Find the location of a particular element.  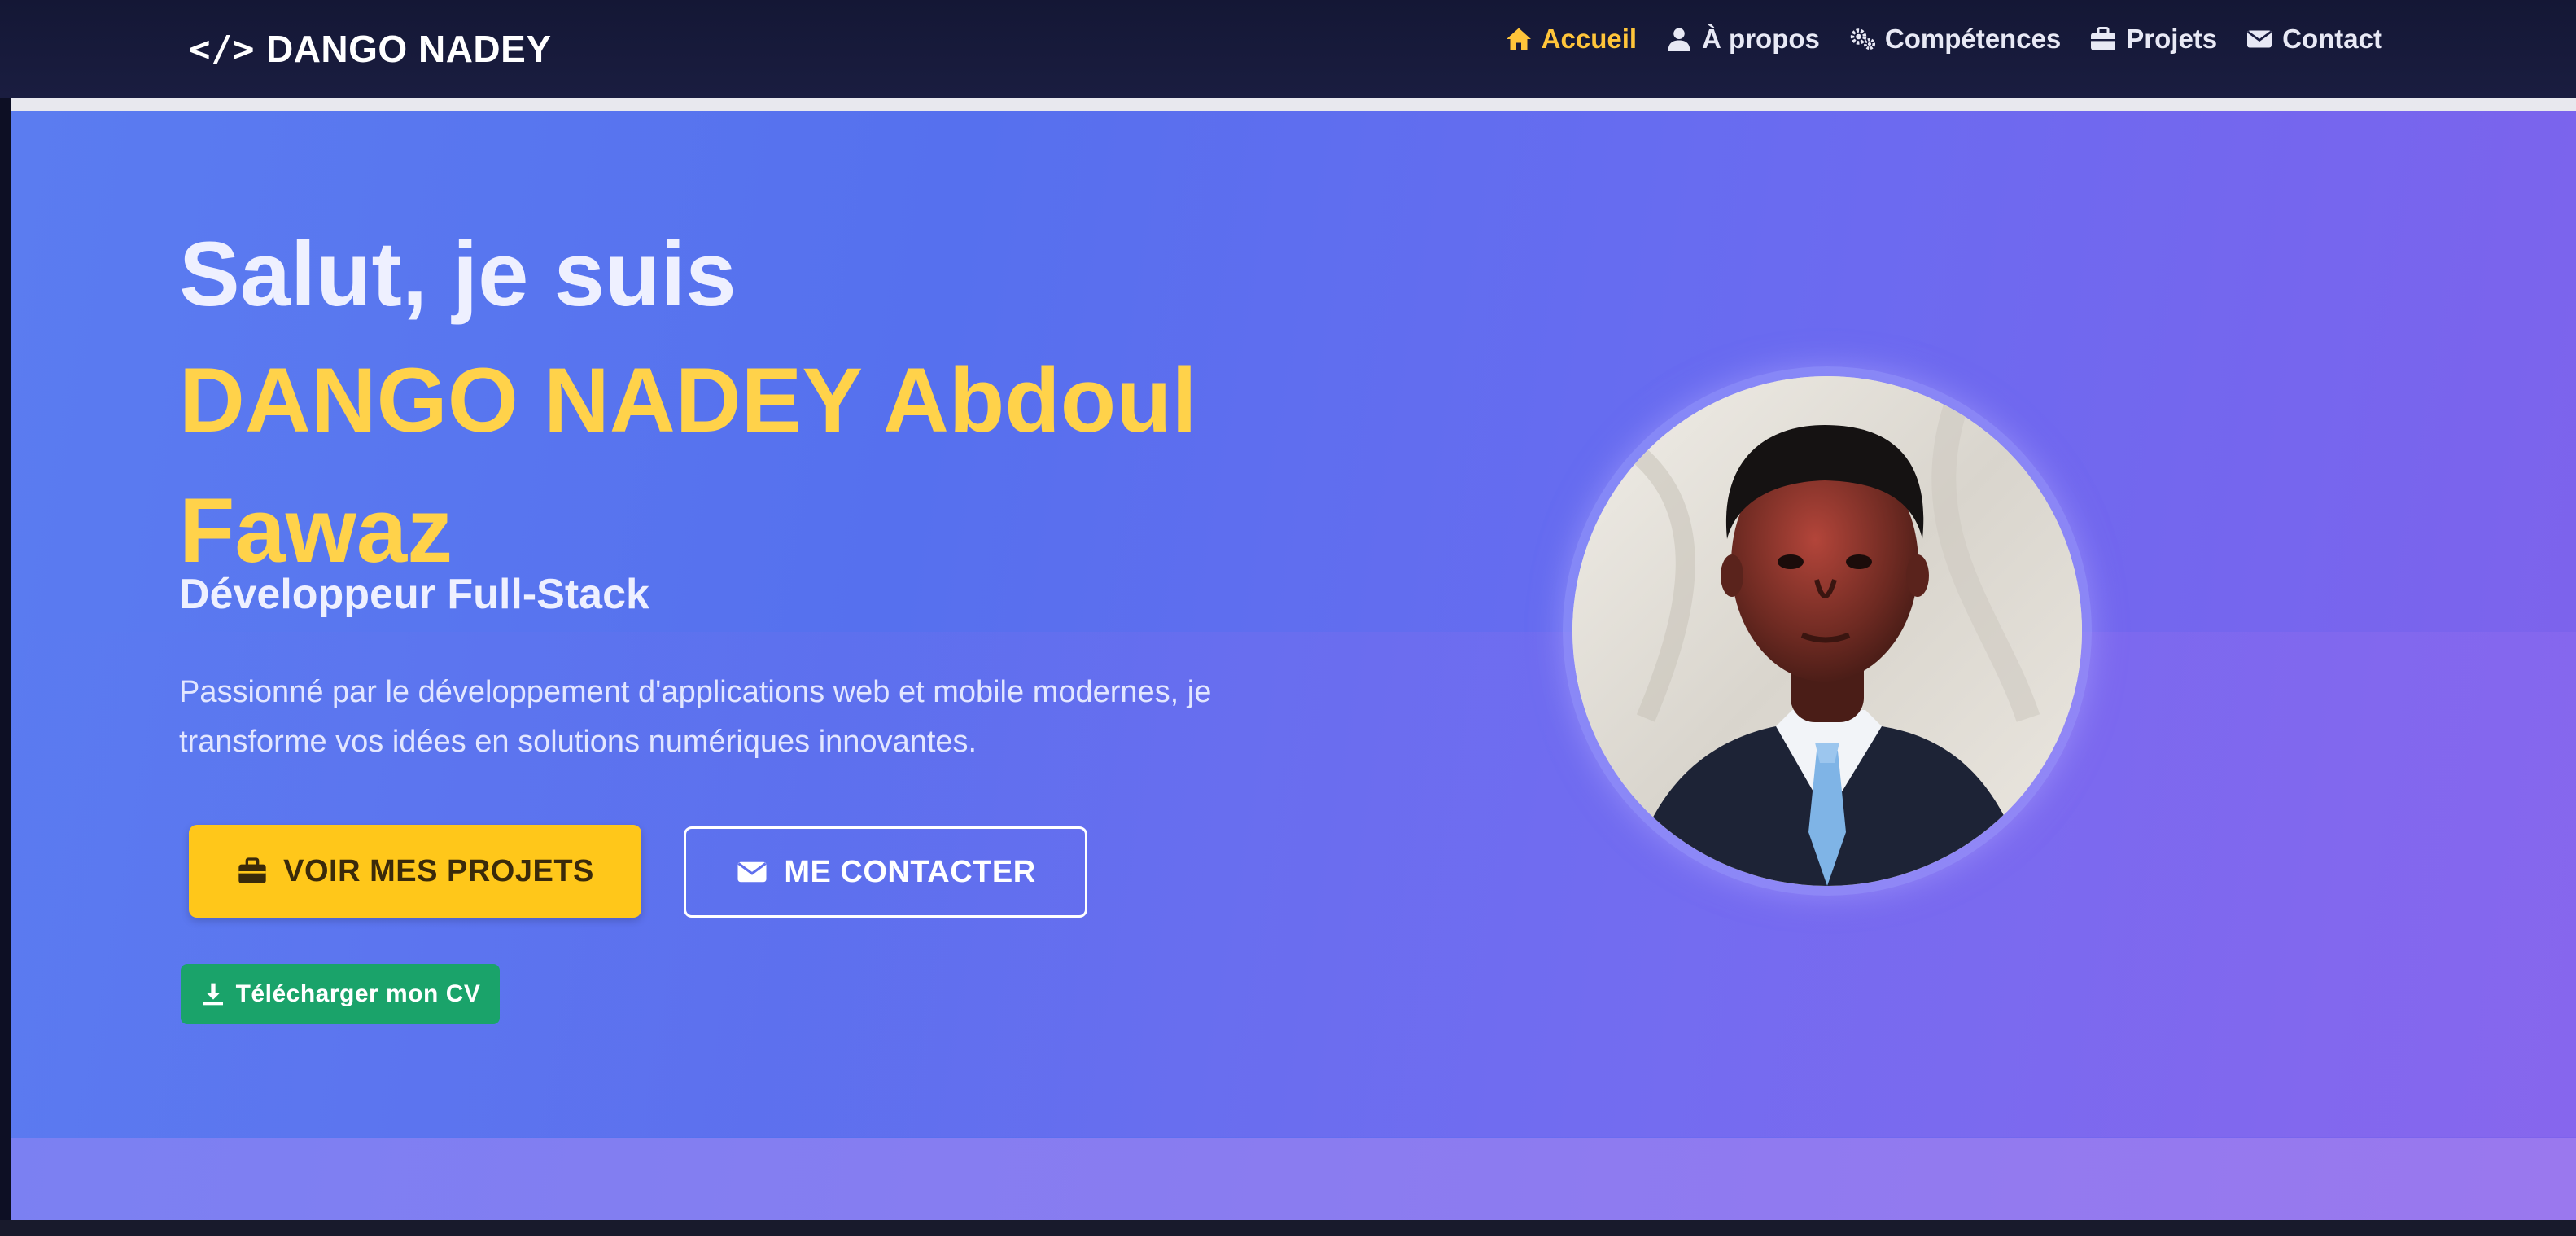

nav-label: Accueil is located at coordinates (1589, 39).